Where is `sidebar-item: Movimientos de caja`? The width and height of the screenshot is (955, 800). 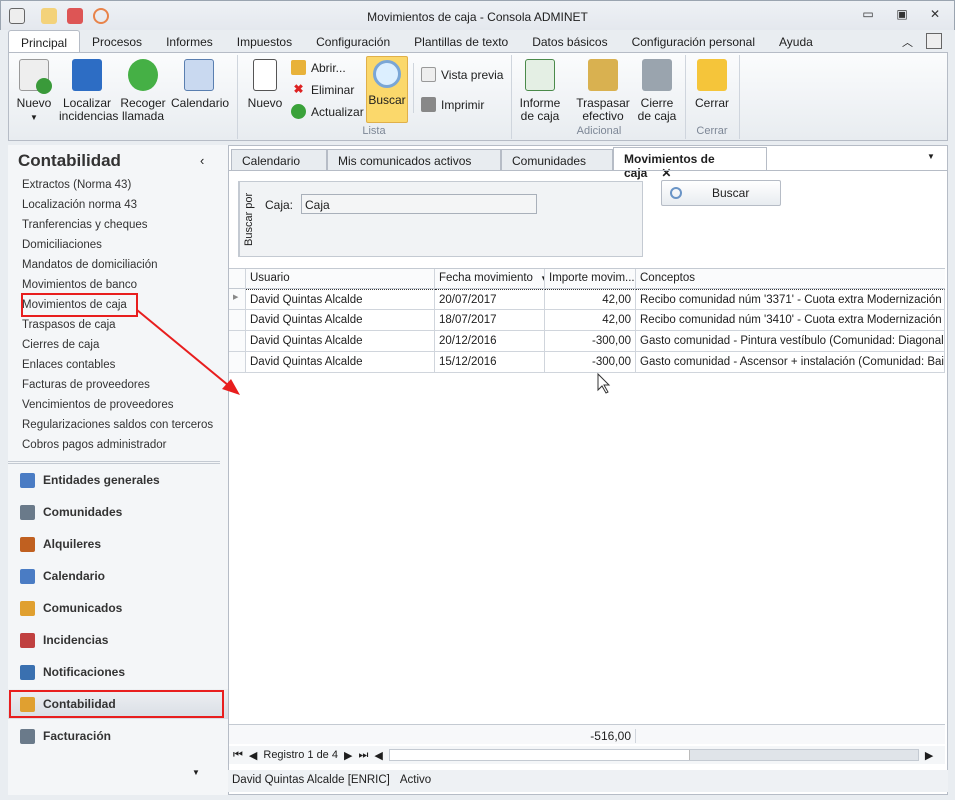
sidebar-item: Movimientos de caja is located at coordinates (74, 305).